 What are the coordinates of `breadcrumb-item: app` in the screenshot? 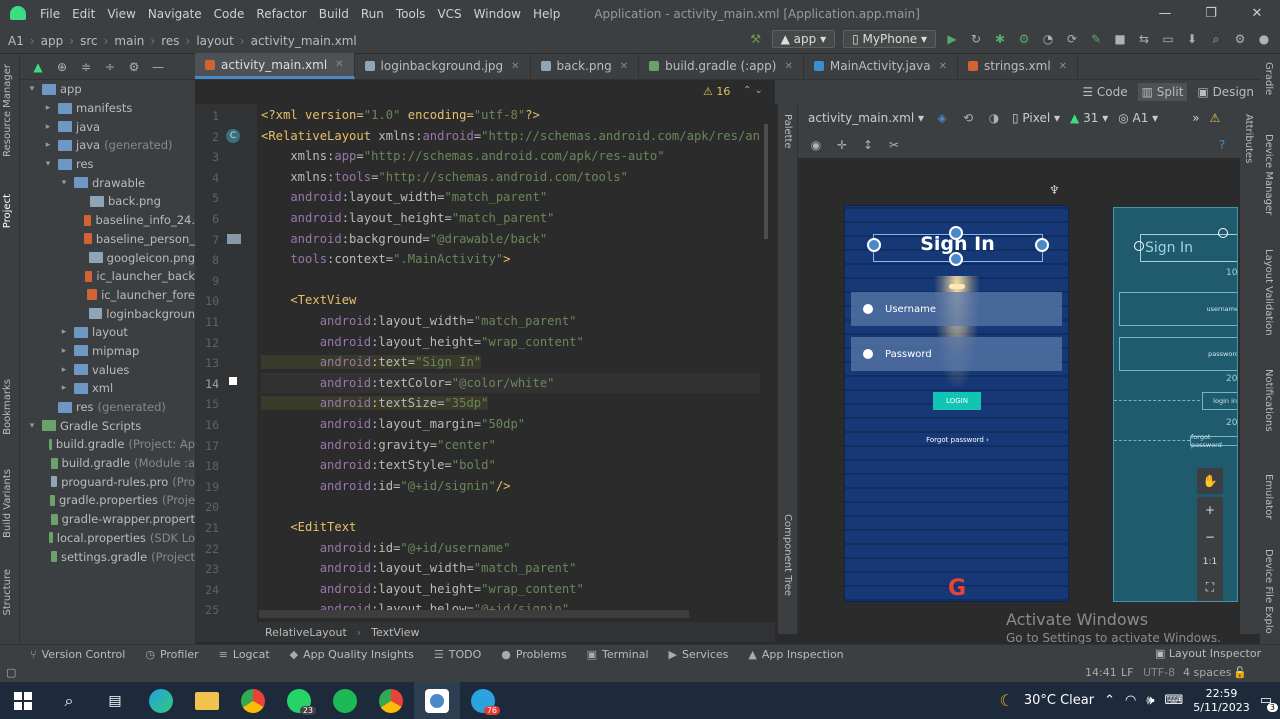 It's located at (52, 41).